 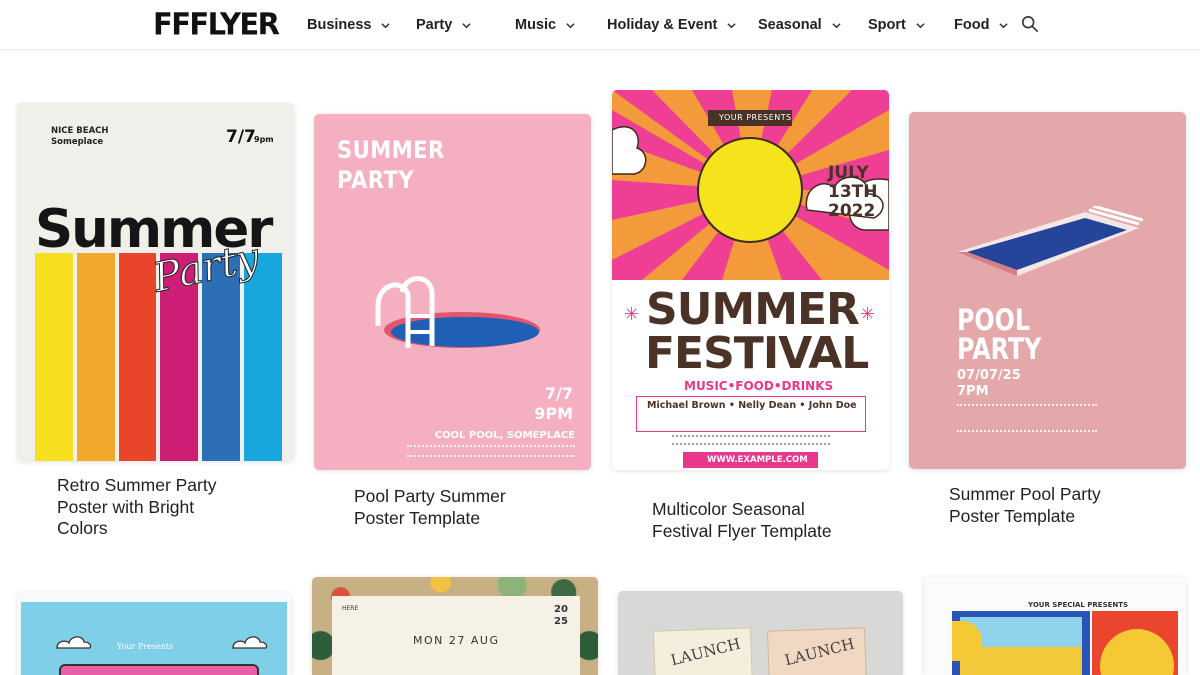 I want to click on poster-headline: POOL, so click(x=994, y=320).